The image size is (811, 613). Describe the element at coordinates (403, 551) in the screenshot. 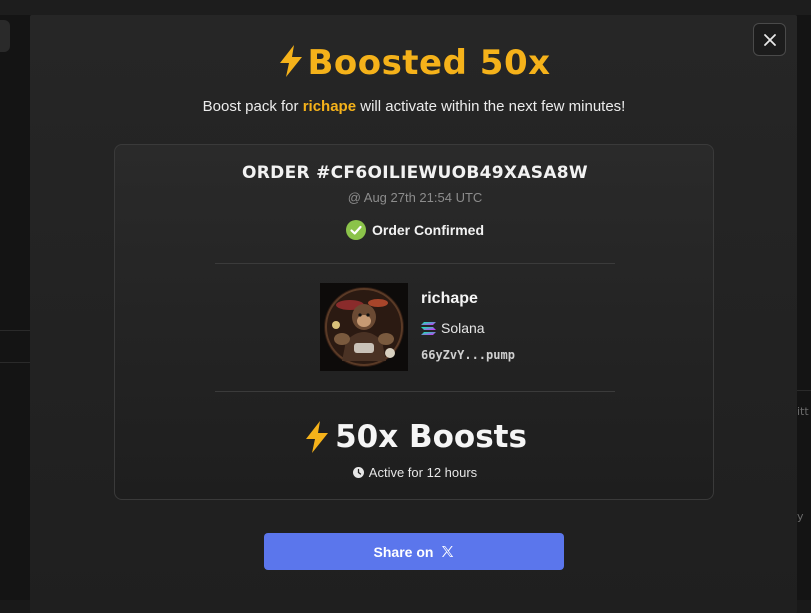

I see `share-label: Share on` at that location.